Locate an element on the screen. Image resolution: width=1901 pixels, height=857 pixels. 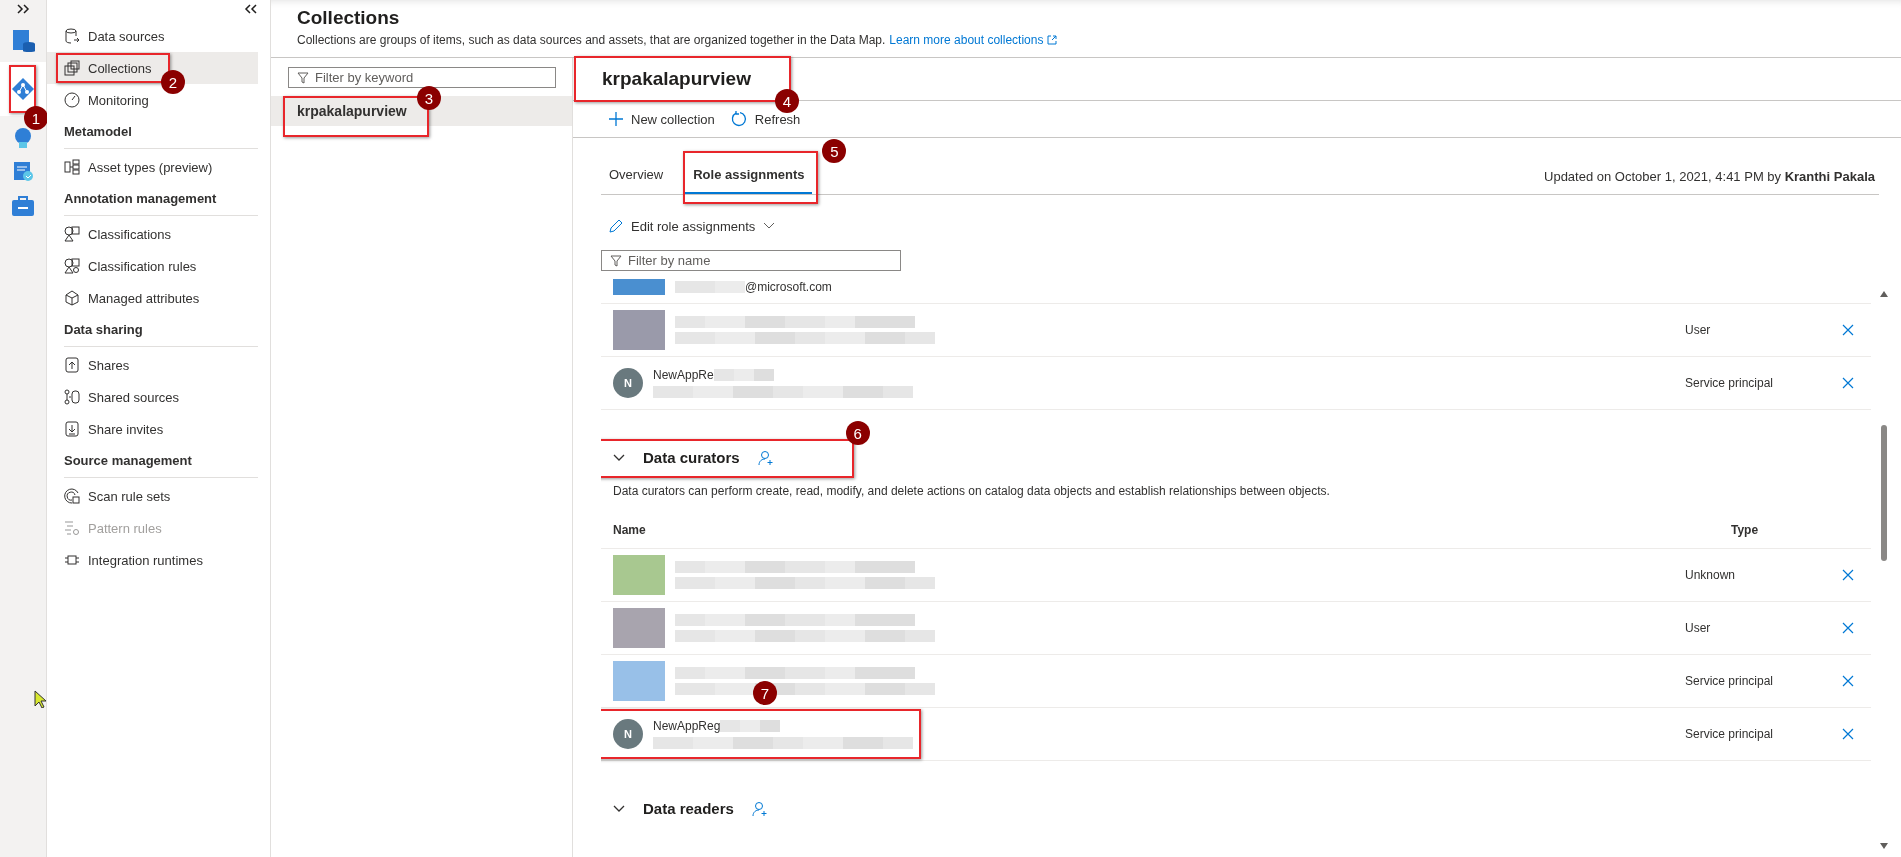
nav-item: Shared sources is located at coordinates (117, 397).